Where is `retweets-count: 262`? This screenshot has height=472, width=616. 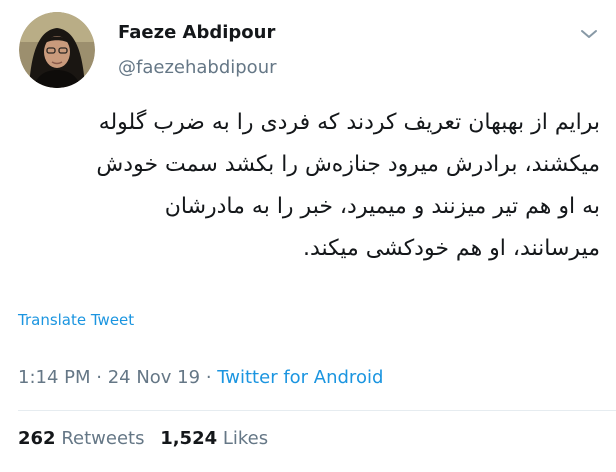
retweets-count: 262 is located at coordinates (37, 438).